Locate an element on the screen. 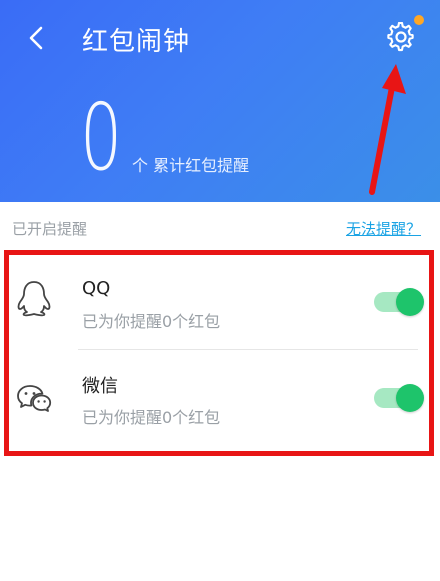  chevron-left-icon is located at coordinates (36, 38).